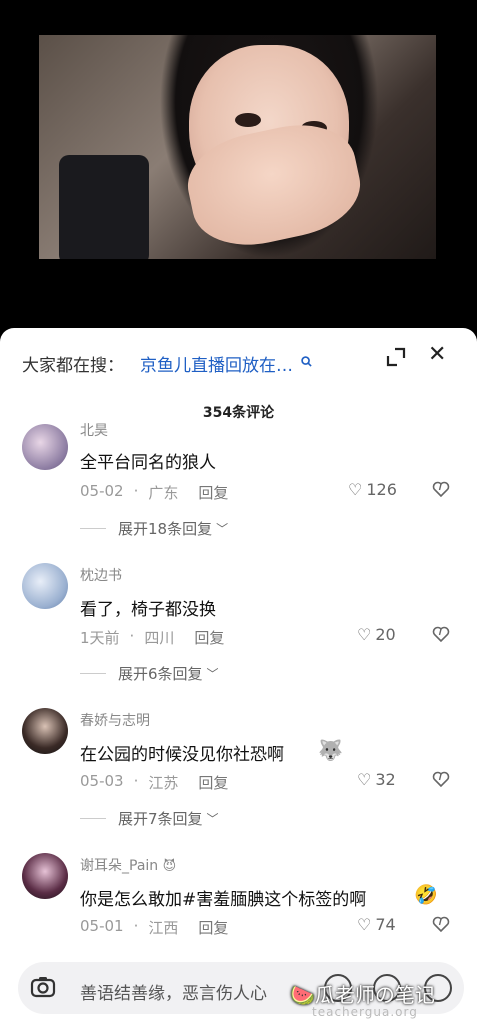 This screenshot has width=477, height=1024. What do you see at coordinates (437, 355) in the screenshot?
I see `close-icon: ✕` at bounding box center [437, 355].